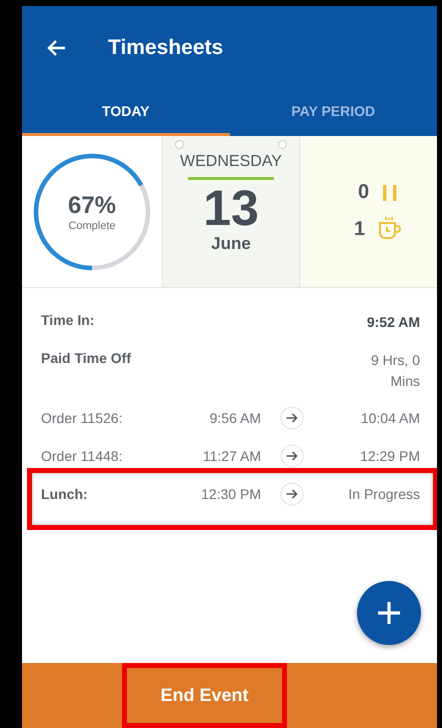 This screenshot has width=442, height=728. What do you see at coordinates (82, 456) in the screenshot?
I see `entry-label: Order 11448:` at bounding box center [82, 456].